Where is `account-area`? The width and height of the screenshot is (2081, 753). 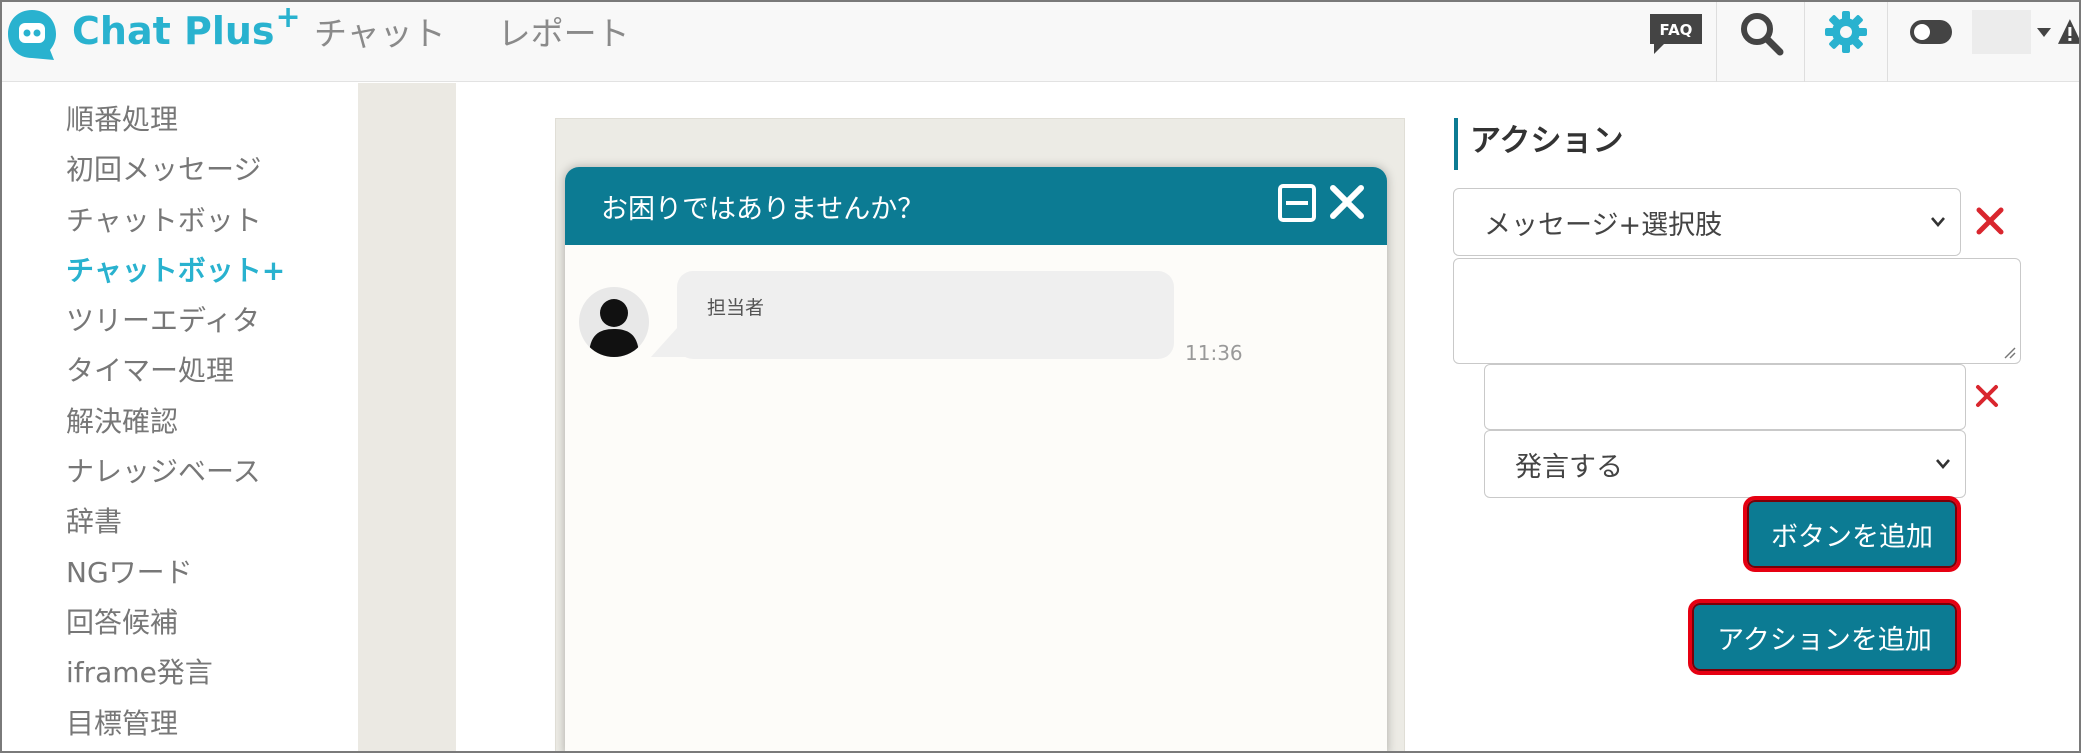
account-area is located at coordinates (1984, 42).